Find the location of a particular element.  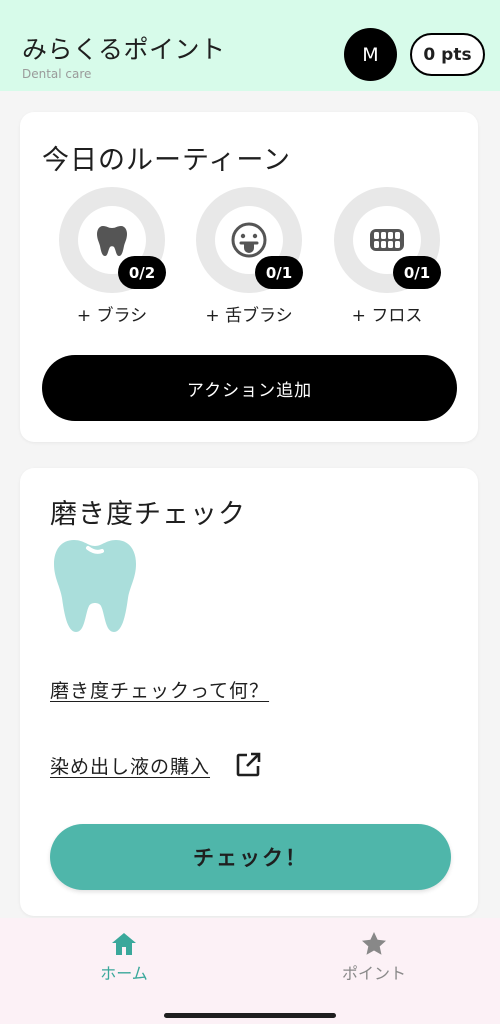

count-badge: 0/2 is located at coordinates (142, 272).